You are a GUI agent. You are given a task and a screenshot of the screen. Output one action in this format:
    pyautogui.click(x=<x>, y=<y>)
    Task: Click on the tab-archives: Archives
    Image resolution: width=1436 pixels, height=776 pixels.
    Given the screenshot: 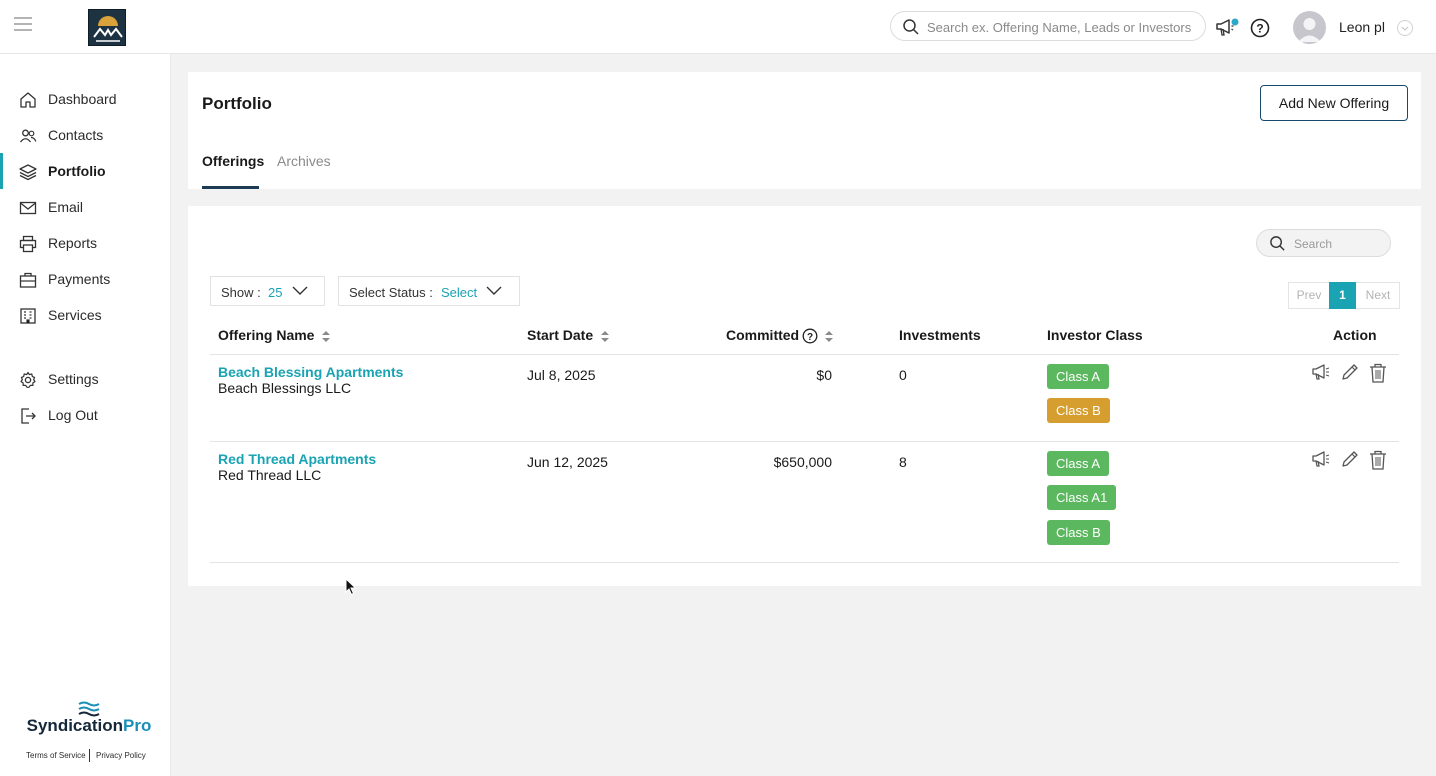 What is the action you would take?
    pyautogui.click(x=304, y=161)
    